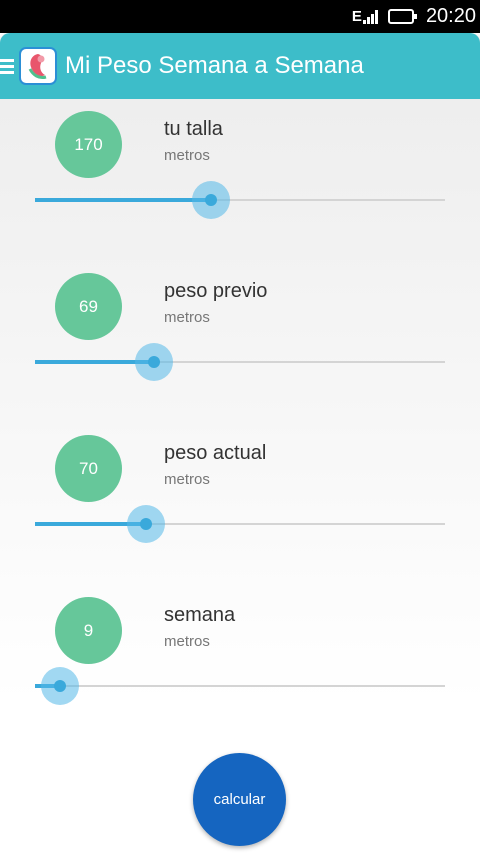 This screenshot has height=854, width=480. I want to click on network-type: E, so click(356, 16).